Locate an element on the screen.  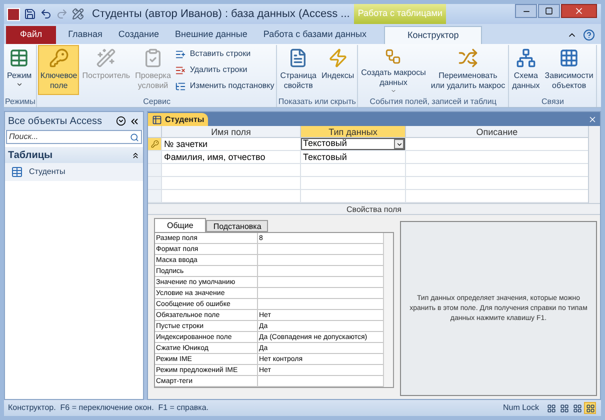
ribbon-tab: Создание is located at coordinates (138, 35).